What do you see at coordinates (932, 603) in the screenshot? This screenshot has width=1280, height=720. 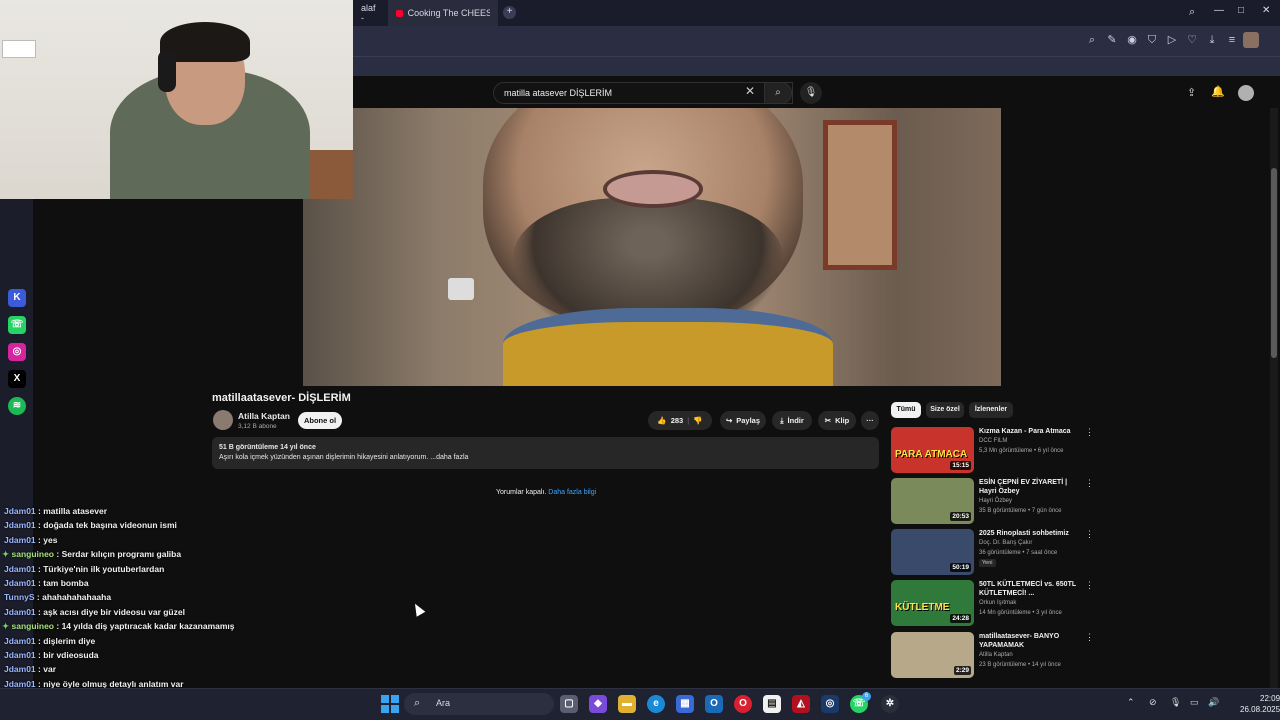 I see `recommendation-thumbnail: KÜTLETME 24:28` at bounding box center [932, 603].